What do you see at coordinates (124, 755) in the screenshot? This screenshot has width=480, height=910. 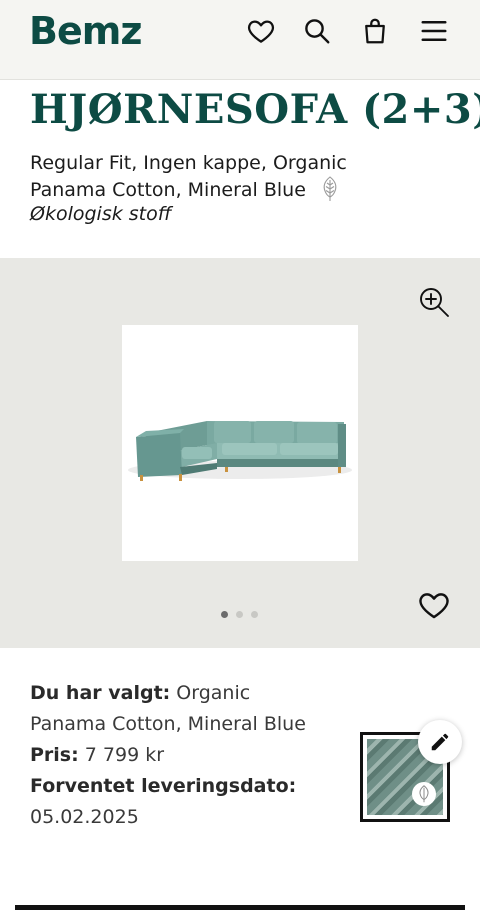 I see `price-value: 7 799 kr` at bounding box center [124, 755].